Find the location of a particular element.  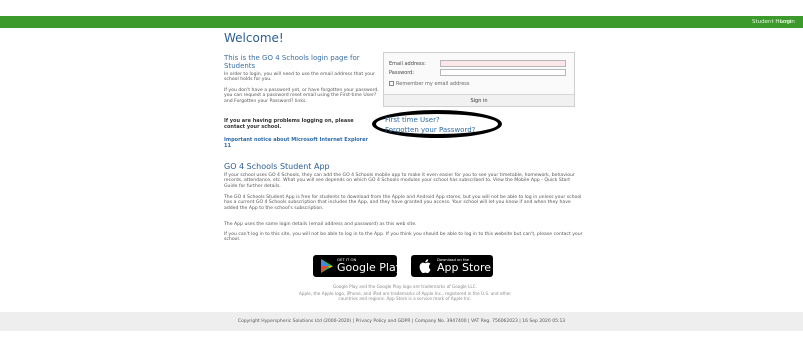

signin-bar: Sign in is located at coordinates (479, 100).